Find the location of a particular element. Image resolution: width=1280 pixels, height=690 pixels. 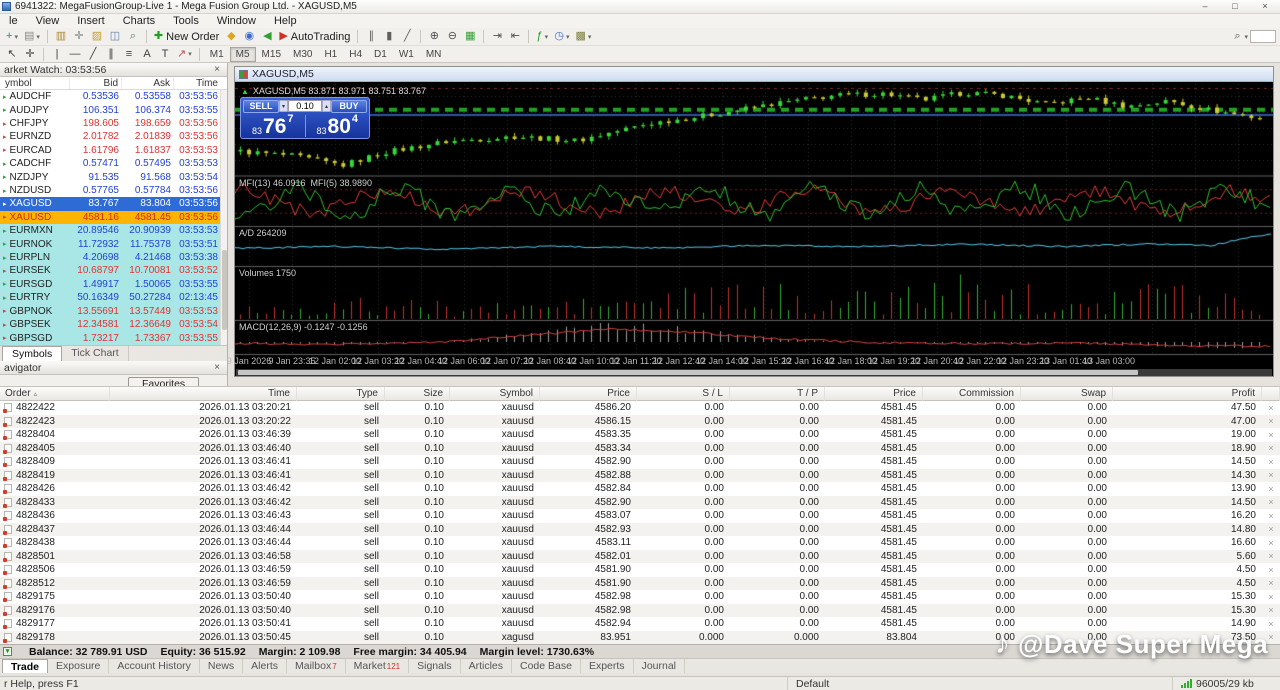

column-header-time: Time is located at coordinates (197, 83).